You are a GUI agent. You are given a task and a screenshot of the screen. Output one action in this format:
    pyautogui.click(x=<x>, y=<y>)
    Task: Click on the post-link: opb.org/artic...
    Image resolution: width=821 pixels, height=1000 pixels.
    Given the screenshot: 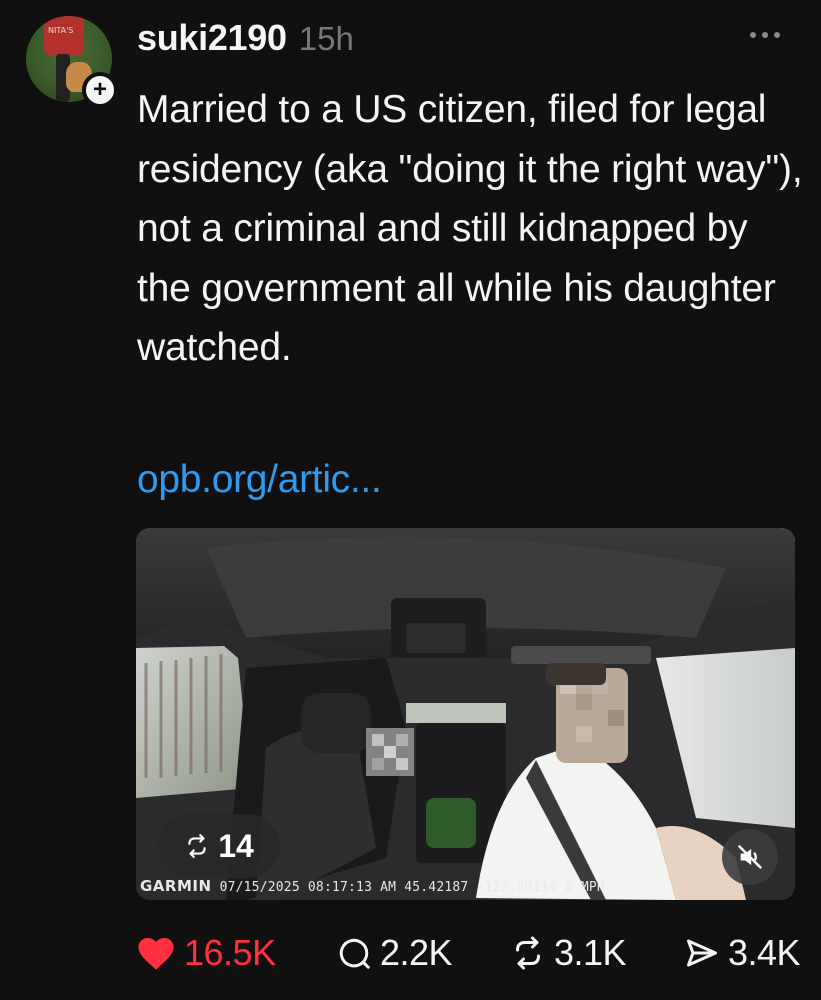 What is the action you would take?
    pyautogui.click(x=259, y=480)
    